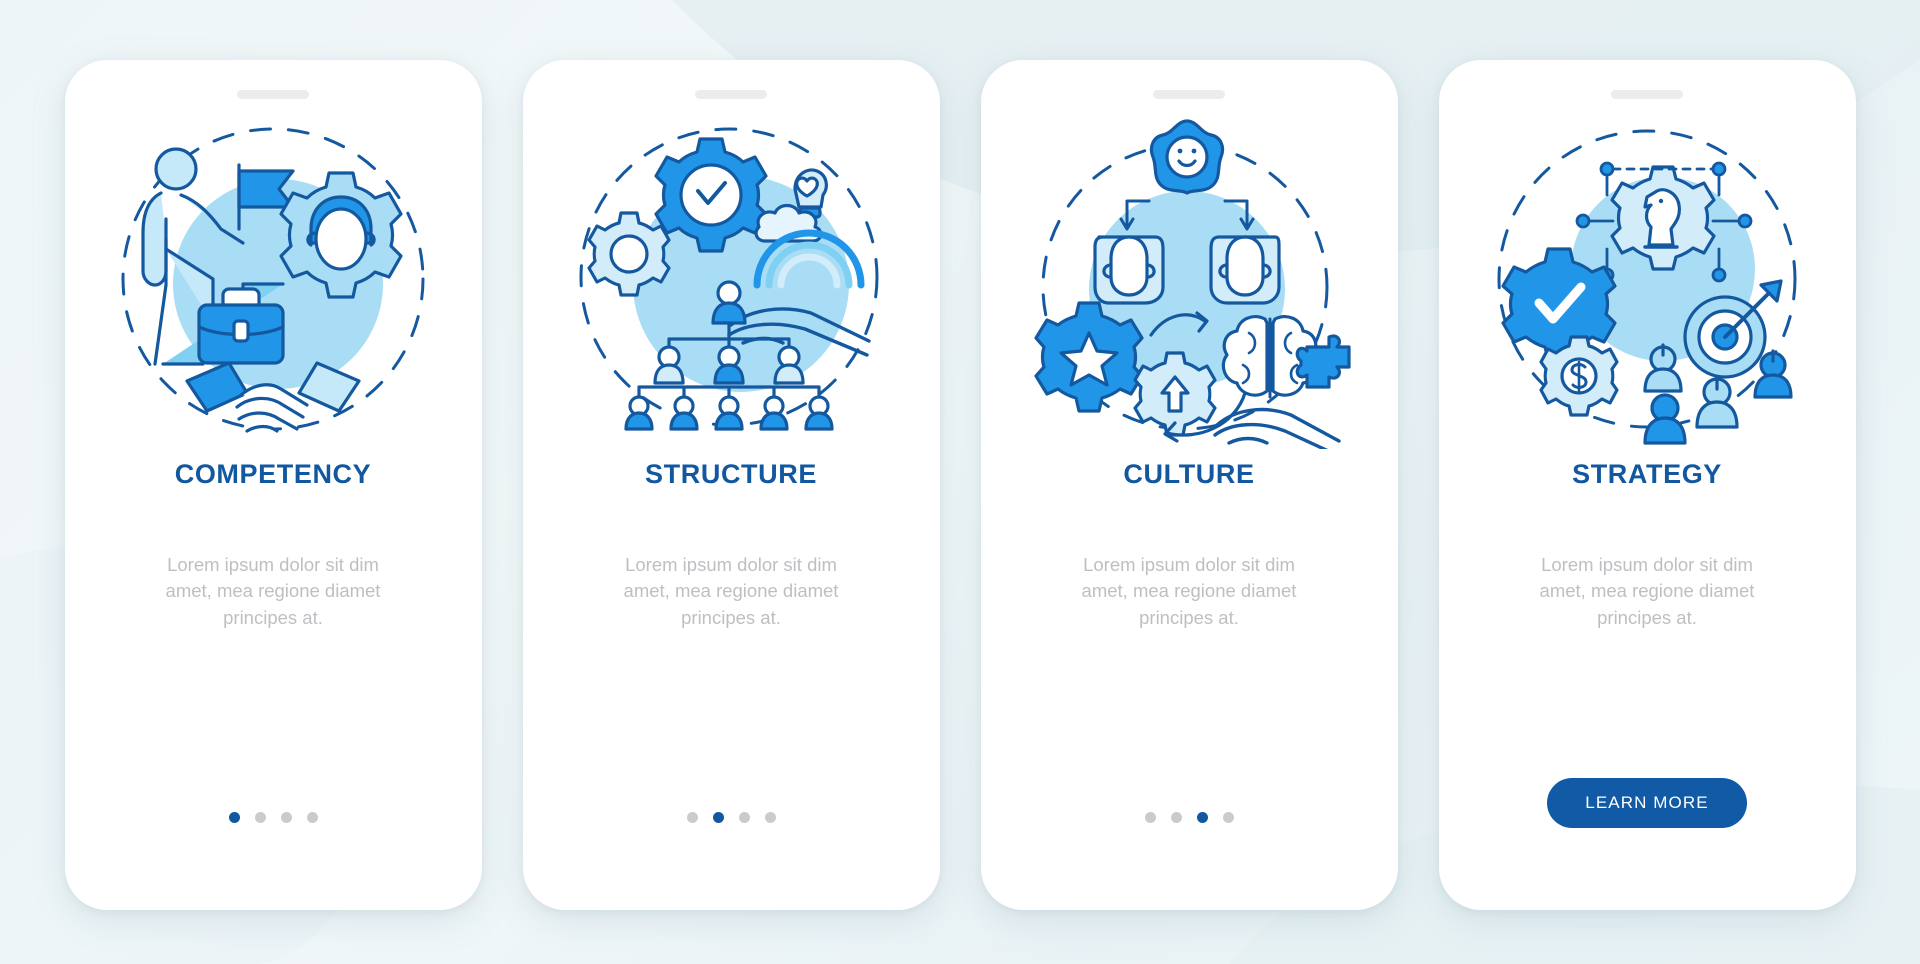  Describe the element at coordinates (1189, 279) in the screenshot. I see `culture-illustration` at that location.